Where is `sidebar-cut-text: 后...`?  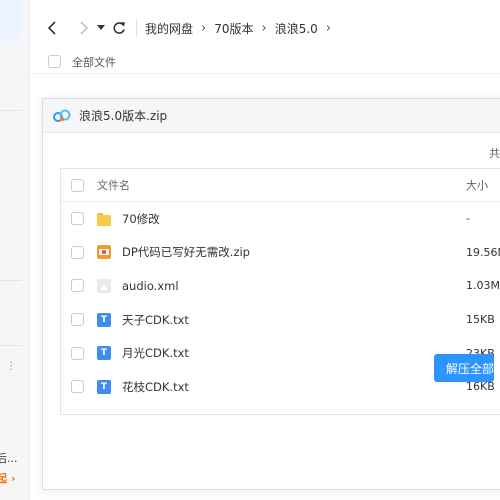
sidebar-cut-text: 后... is located at coordinates (9, 458).